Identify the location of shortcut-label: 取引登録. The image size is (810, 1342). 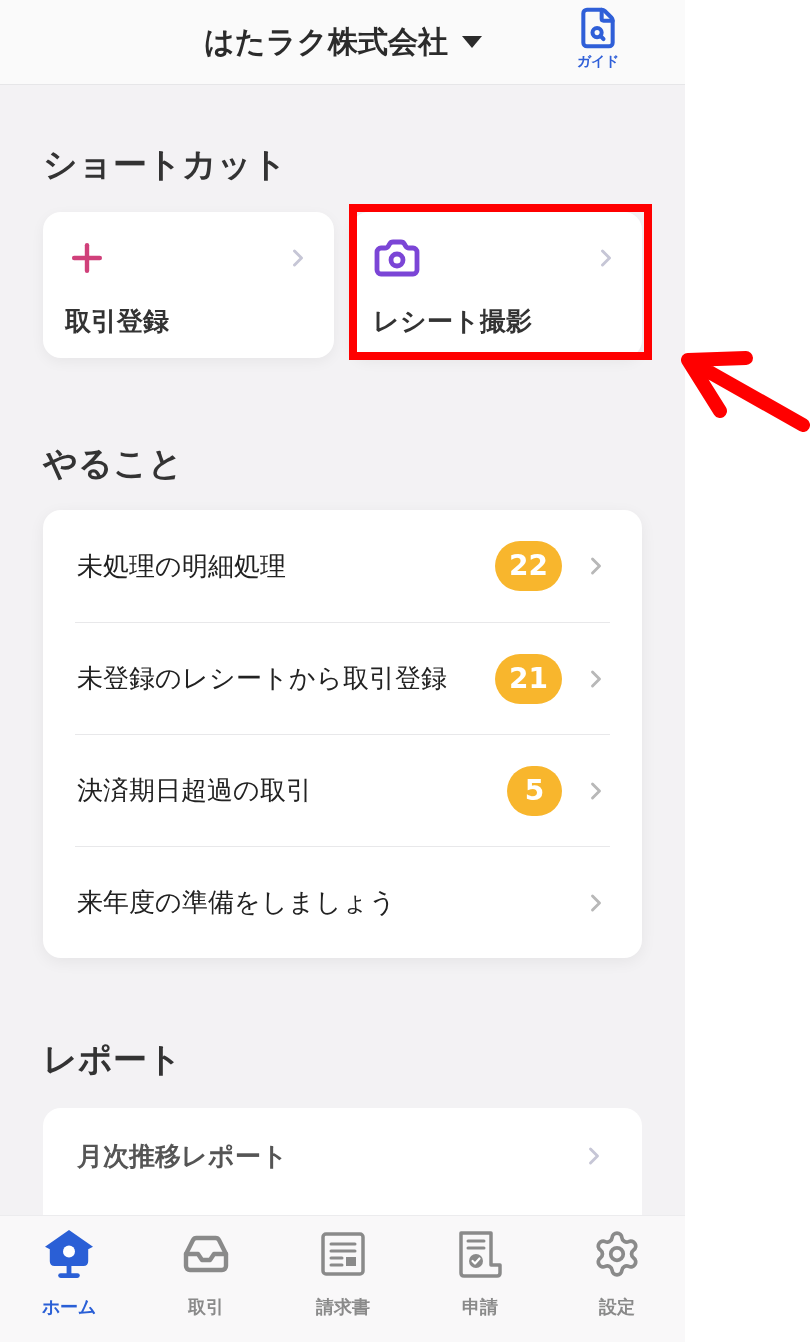
(117, 321).